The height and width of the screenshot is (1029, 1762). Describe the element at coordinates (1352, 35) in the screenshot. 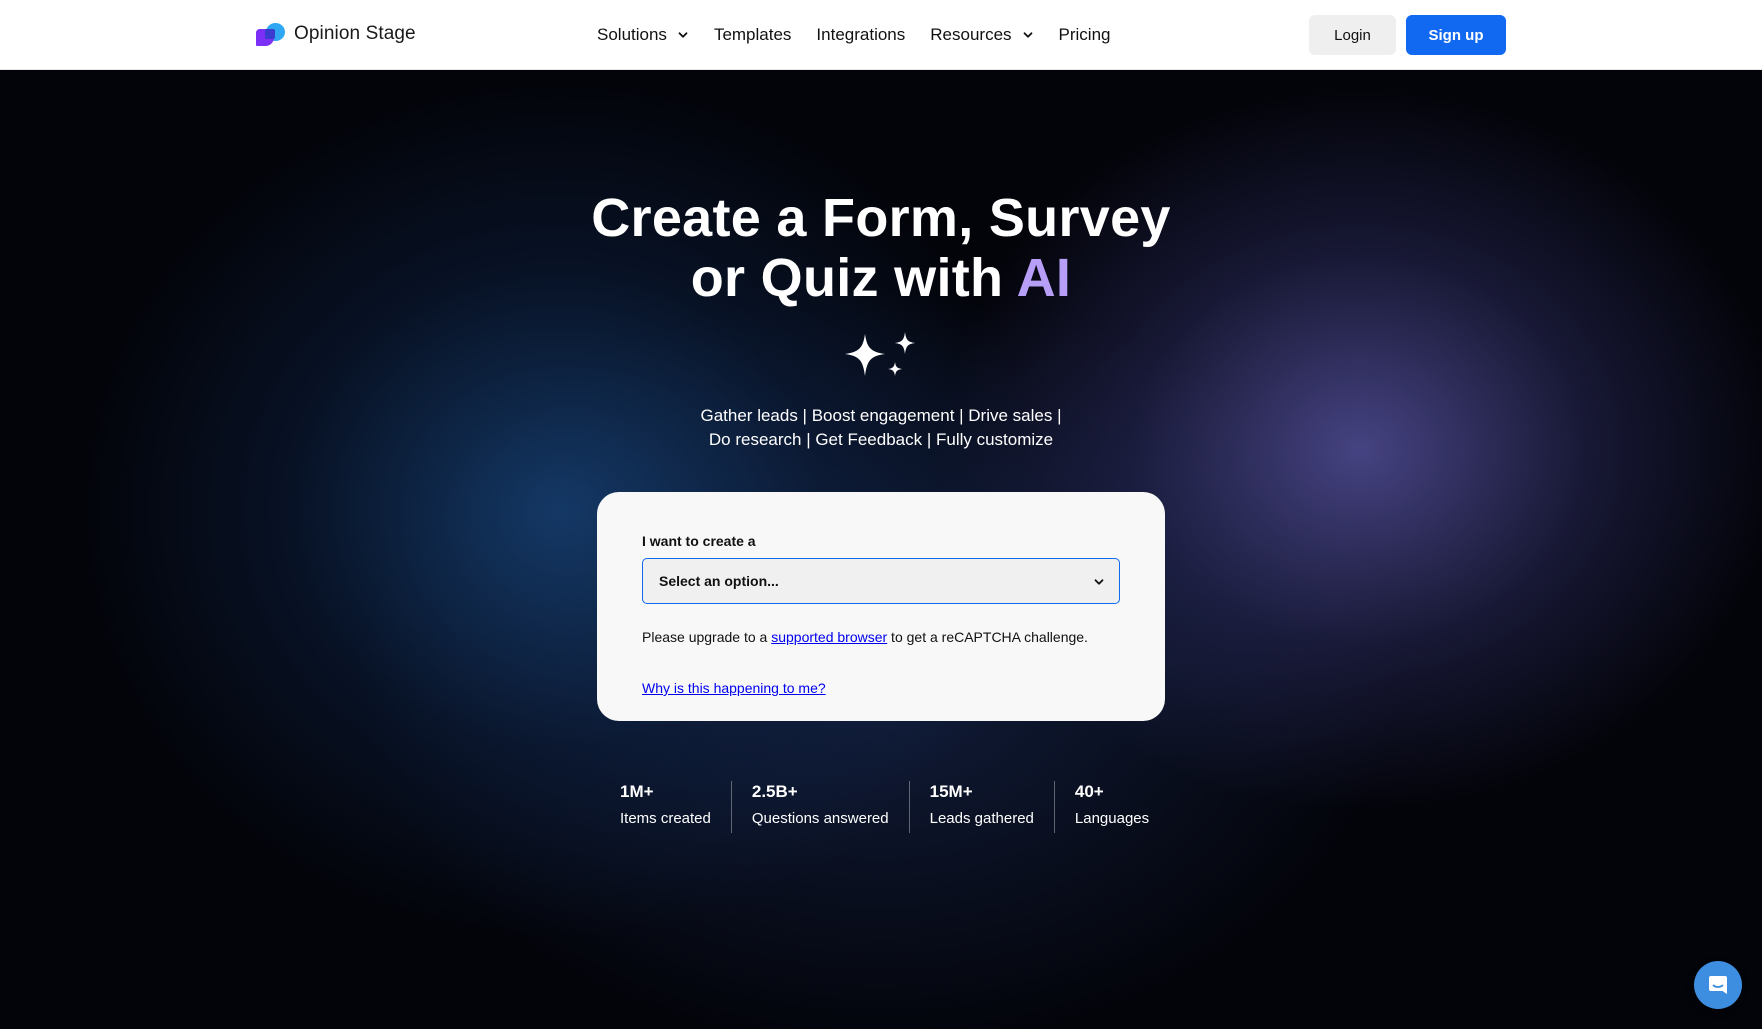

I see `login-button: Login` at that location.